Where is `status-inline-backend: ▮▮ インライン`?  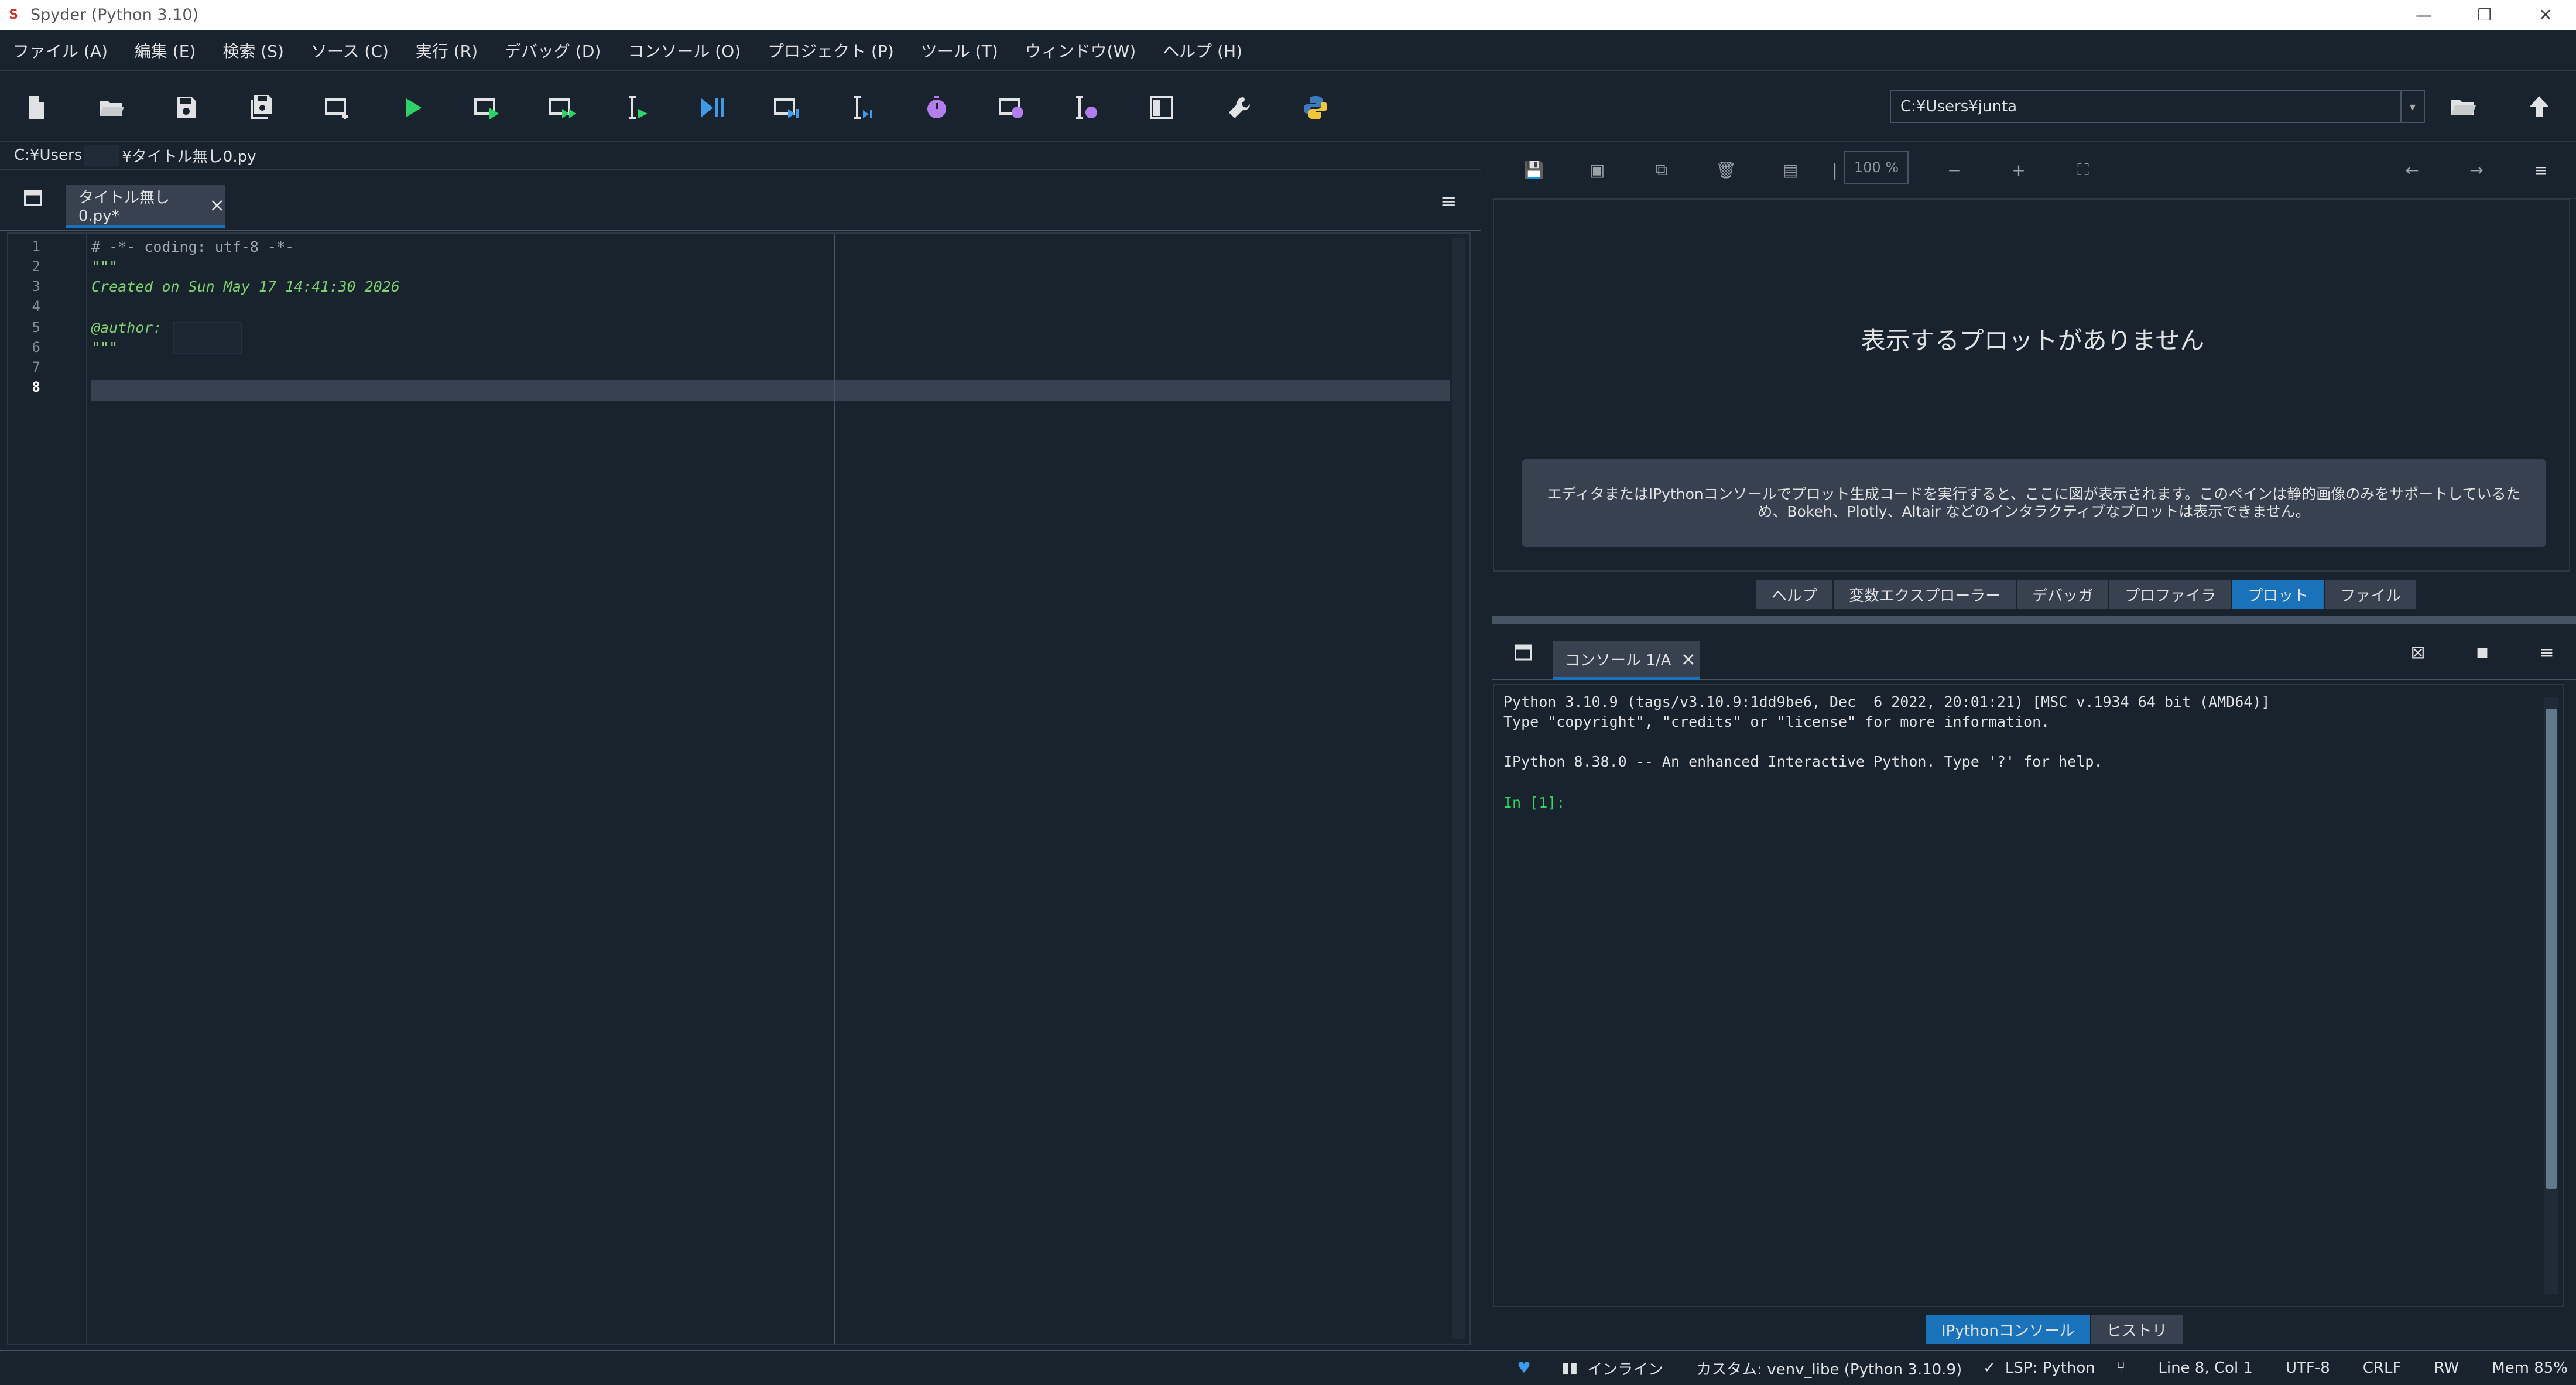 status-inline-backend: ▮▮ インライン is located at coordinates (1612, 1368).